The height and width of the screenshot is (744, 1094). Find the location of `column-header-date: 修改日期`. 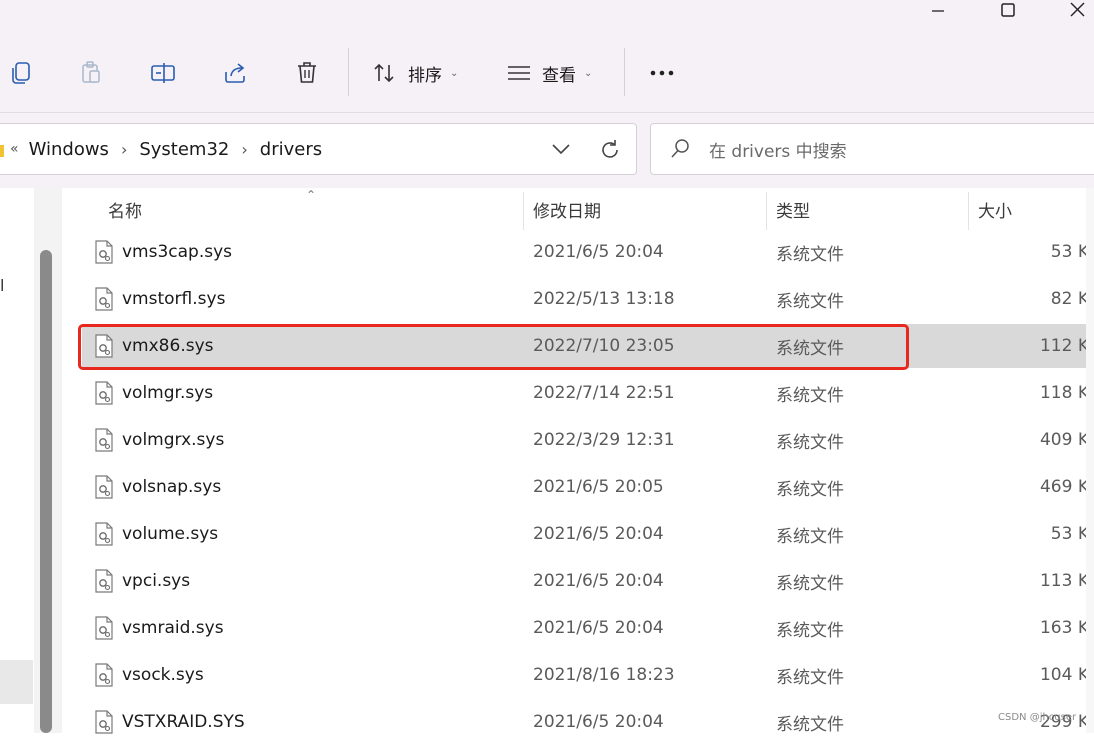

column-header-date: 修改日期 is located at coordinates (567, 209).